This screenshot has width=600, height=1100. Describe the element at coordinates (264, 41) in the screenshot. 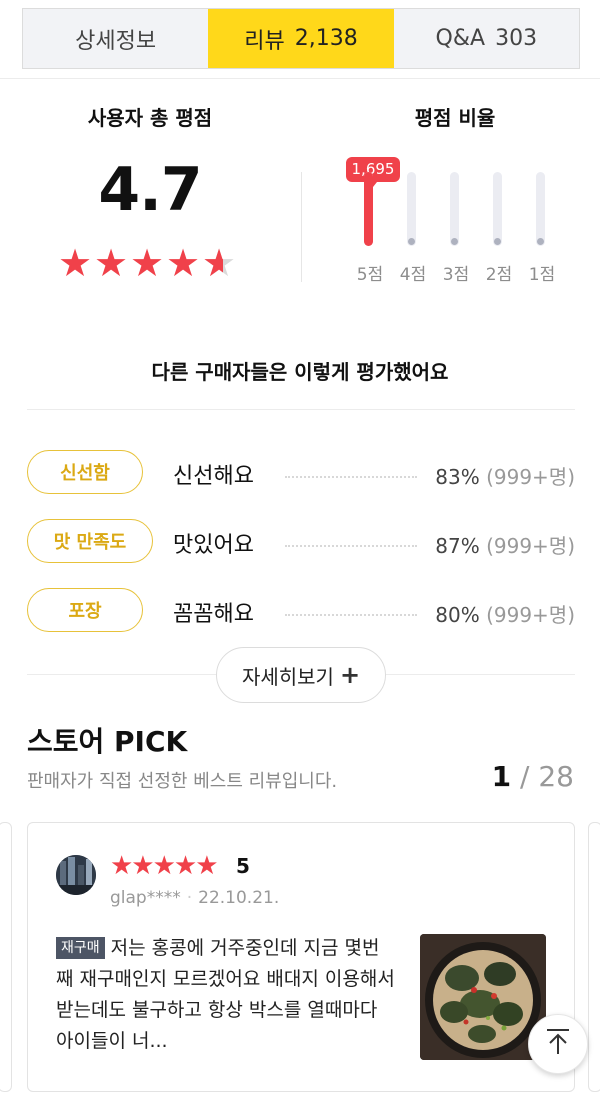

I see `tab-reviews-label: 리뷰` at that location.